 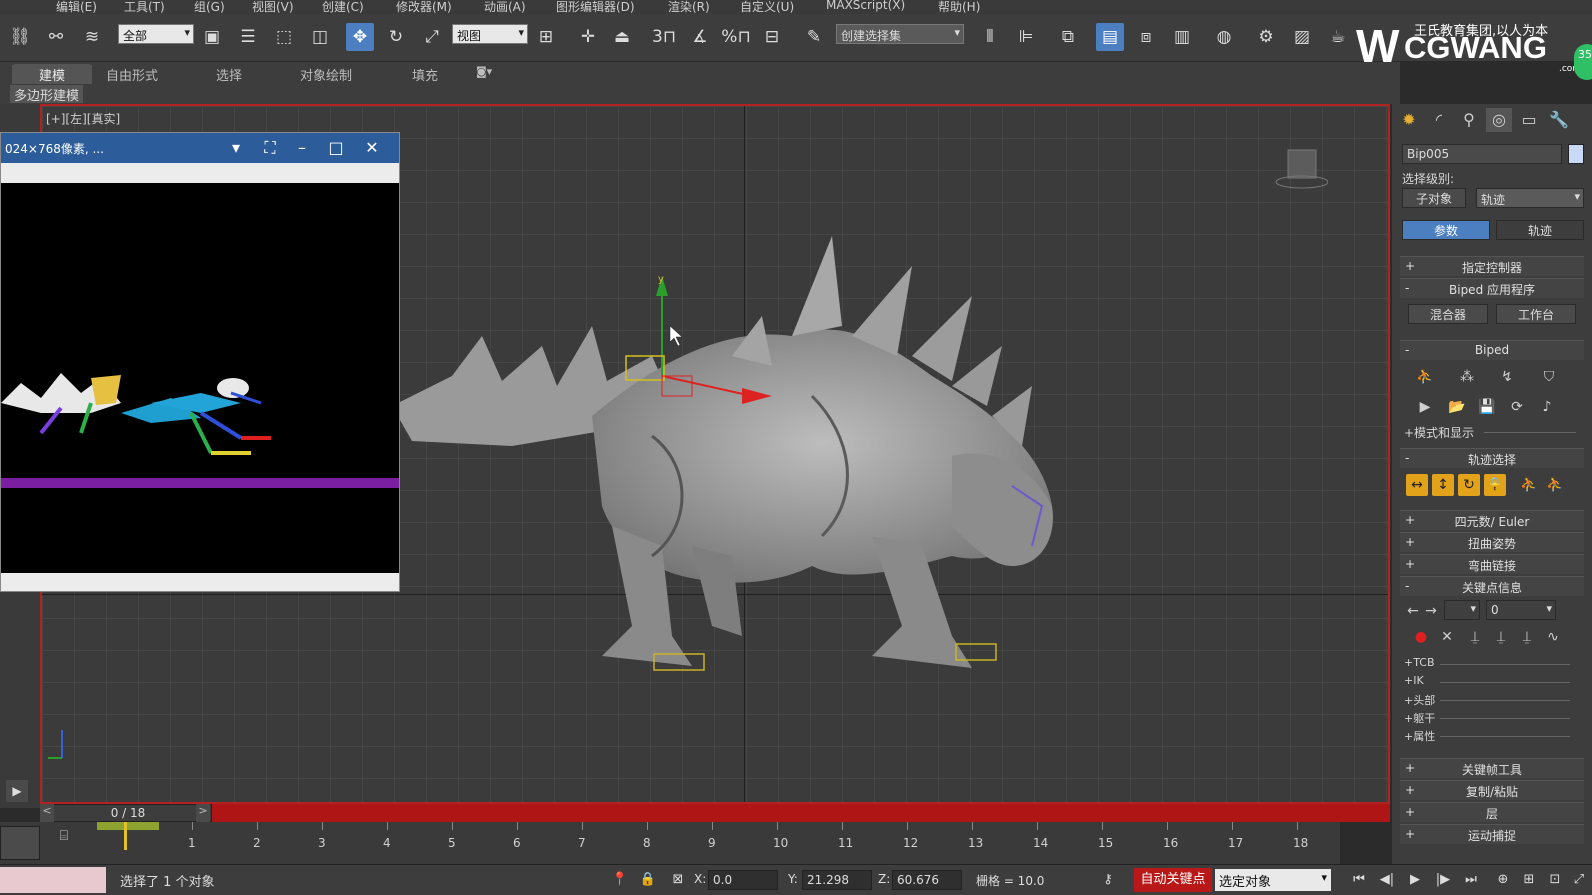 What do you see at coordinates (1559, 120) in the screenshot?
I see `utilities-tab-icon: 🔧` at bounding box center [1559, 120].